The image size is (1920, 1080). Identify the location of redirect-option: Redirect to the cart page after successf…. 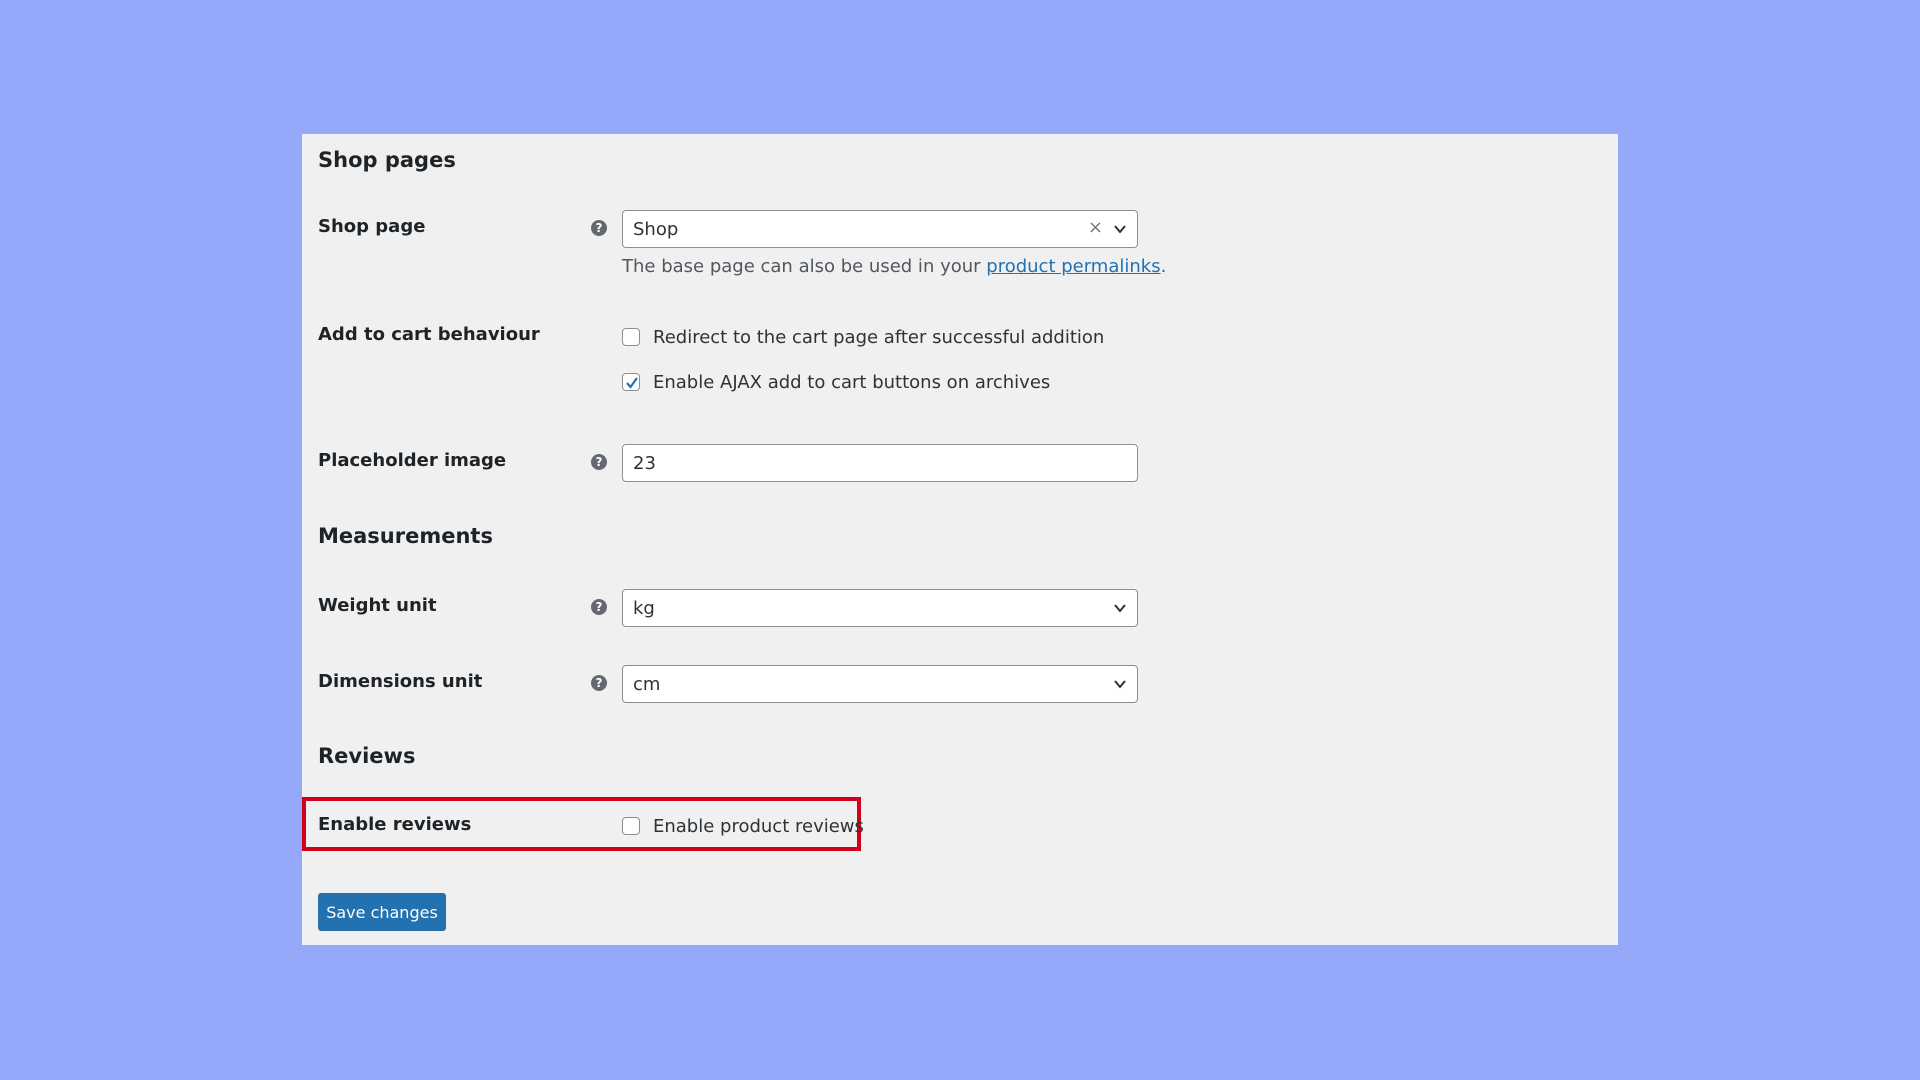
(863, 337).